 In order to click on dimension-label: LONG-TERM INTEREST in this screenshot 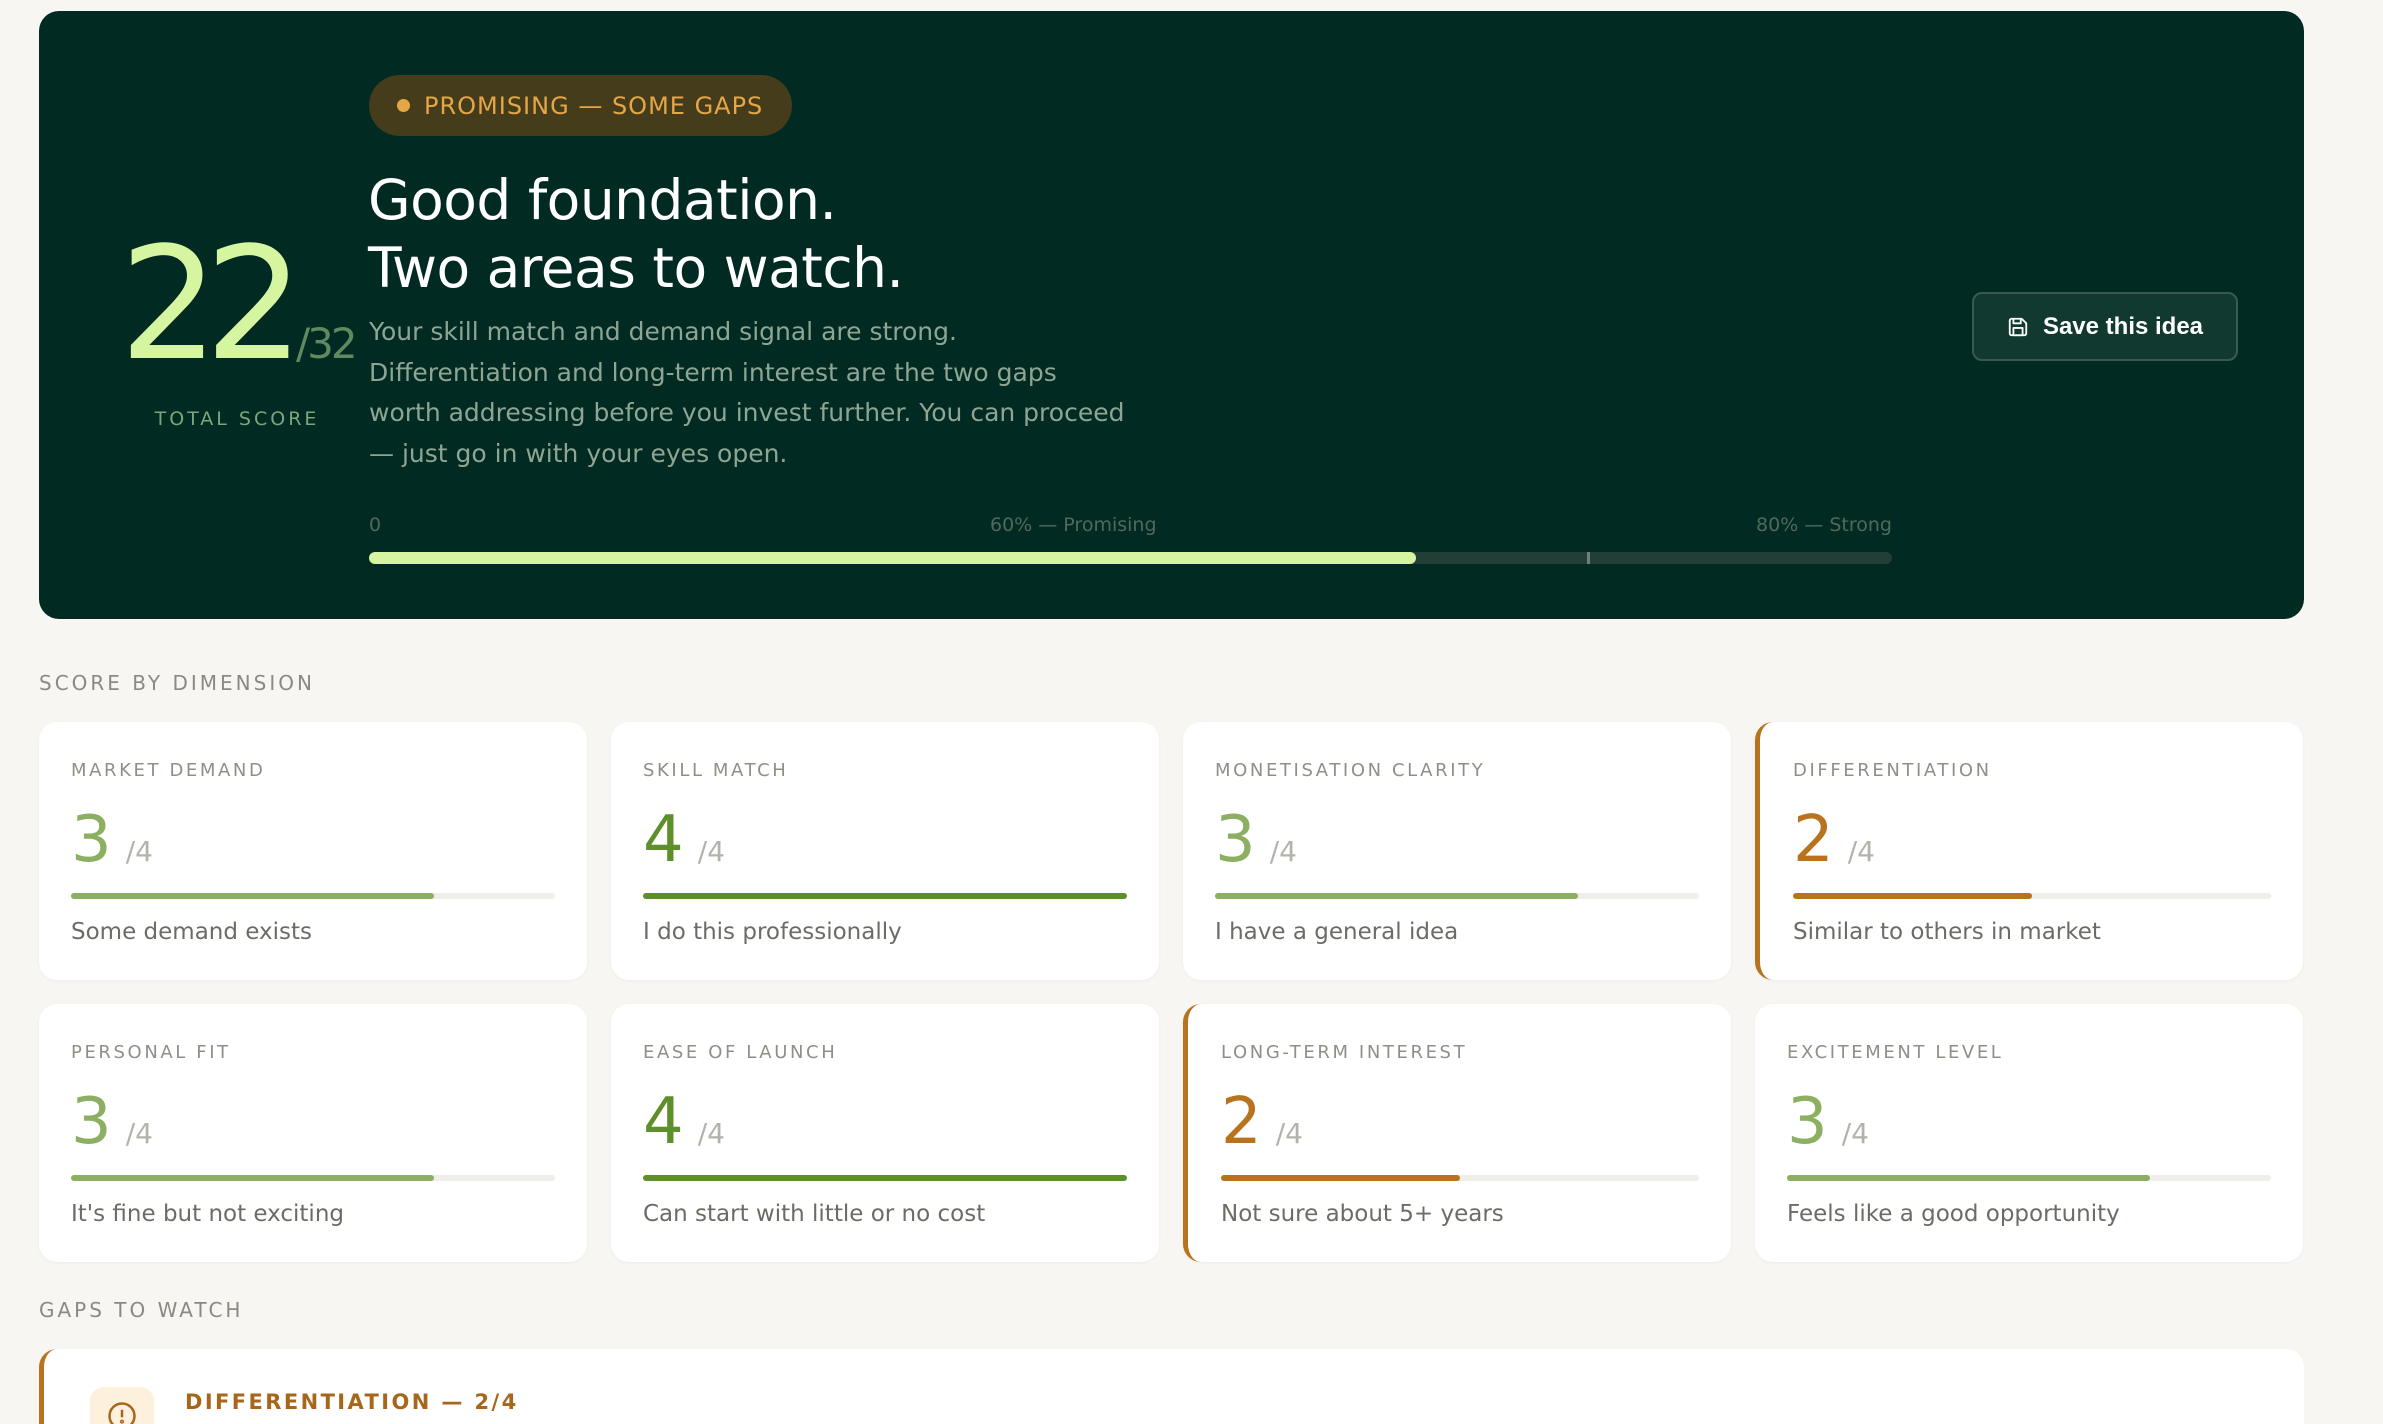, I will do `click(1344, 1052)`.